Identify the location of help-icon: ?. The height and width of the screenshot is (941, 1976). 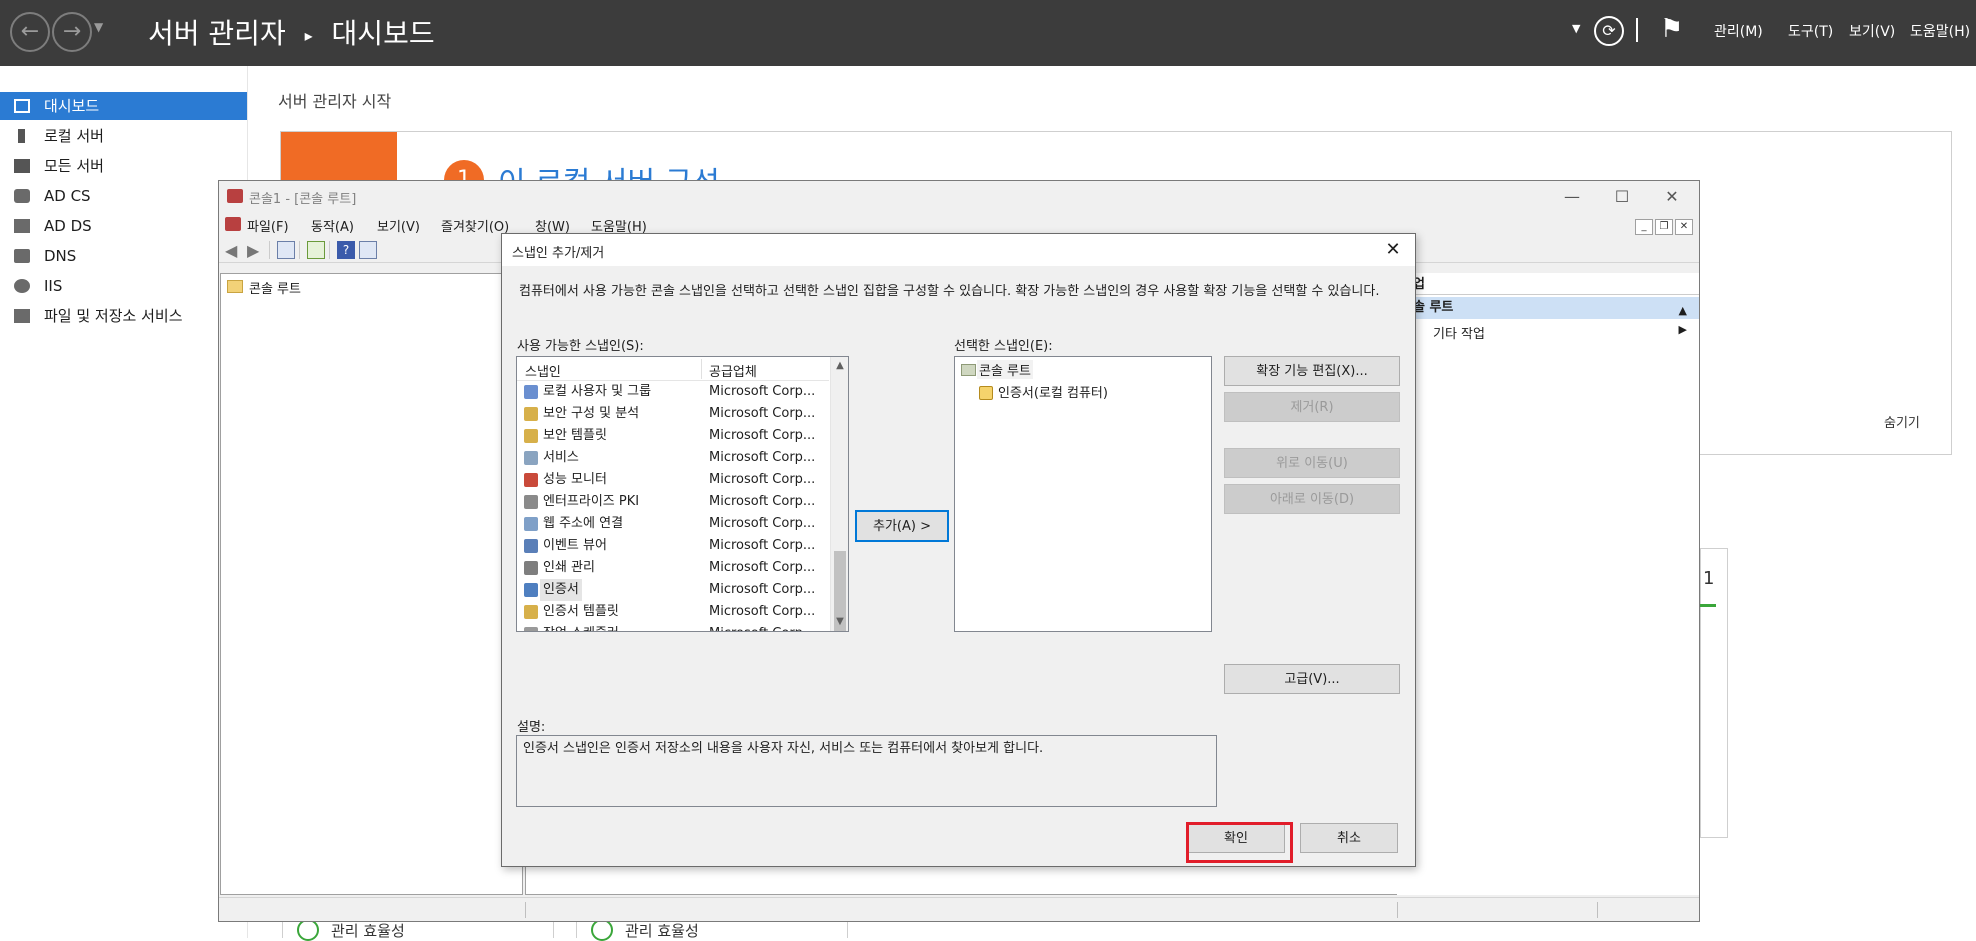
(346, 250).